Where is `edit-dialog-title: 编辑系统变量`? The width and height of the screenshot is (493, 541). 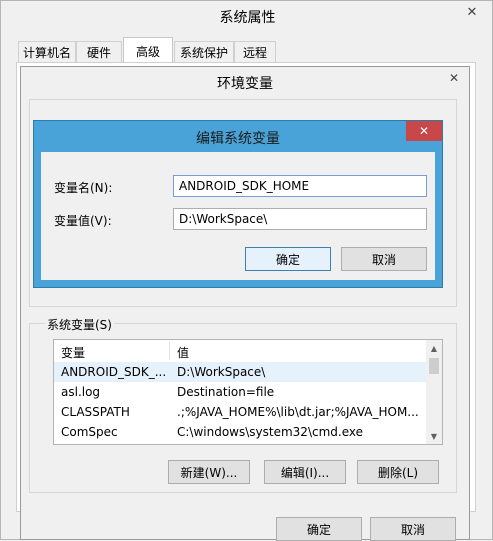
edit-dialog-title: 编辑系统变量 is located at coordinates (238, 139).